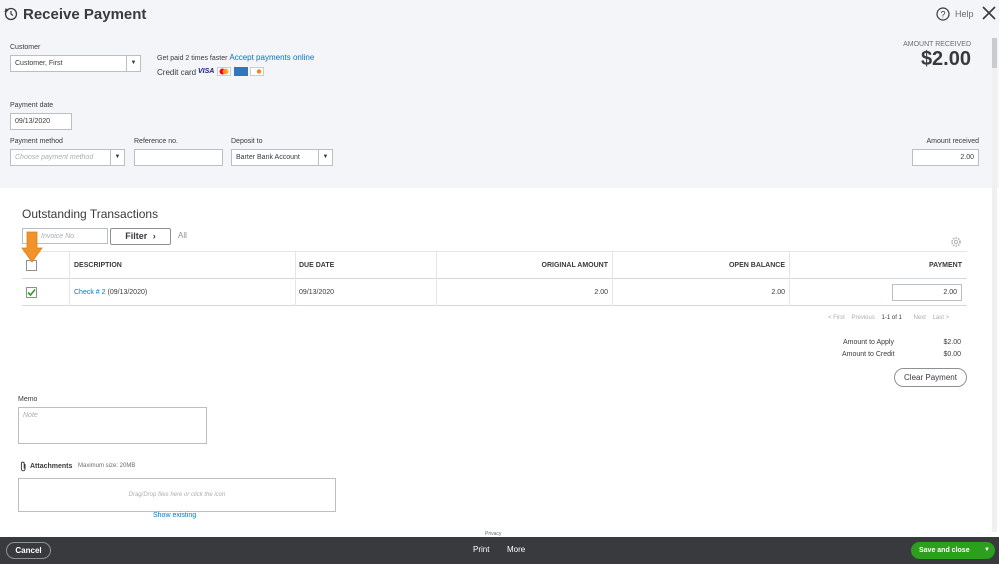 The height and width of the screenshot is (564, 999). What do you see at coordinates (952, 342) in the screenshot?
I see `amount-to-apply-value: $2.00` at bounding box center [952, 342].